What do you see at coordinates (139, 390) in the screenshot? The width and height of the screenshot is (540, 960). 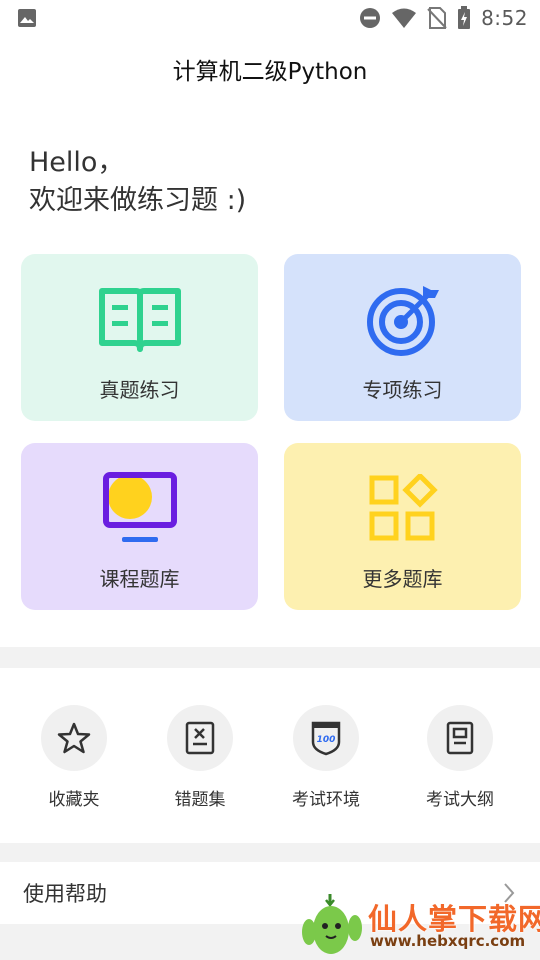 I see `card-label: 真题练习` at bounding box center [139, 390].